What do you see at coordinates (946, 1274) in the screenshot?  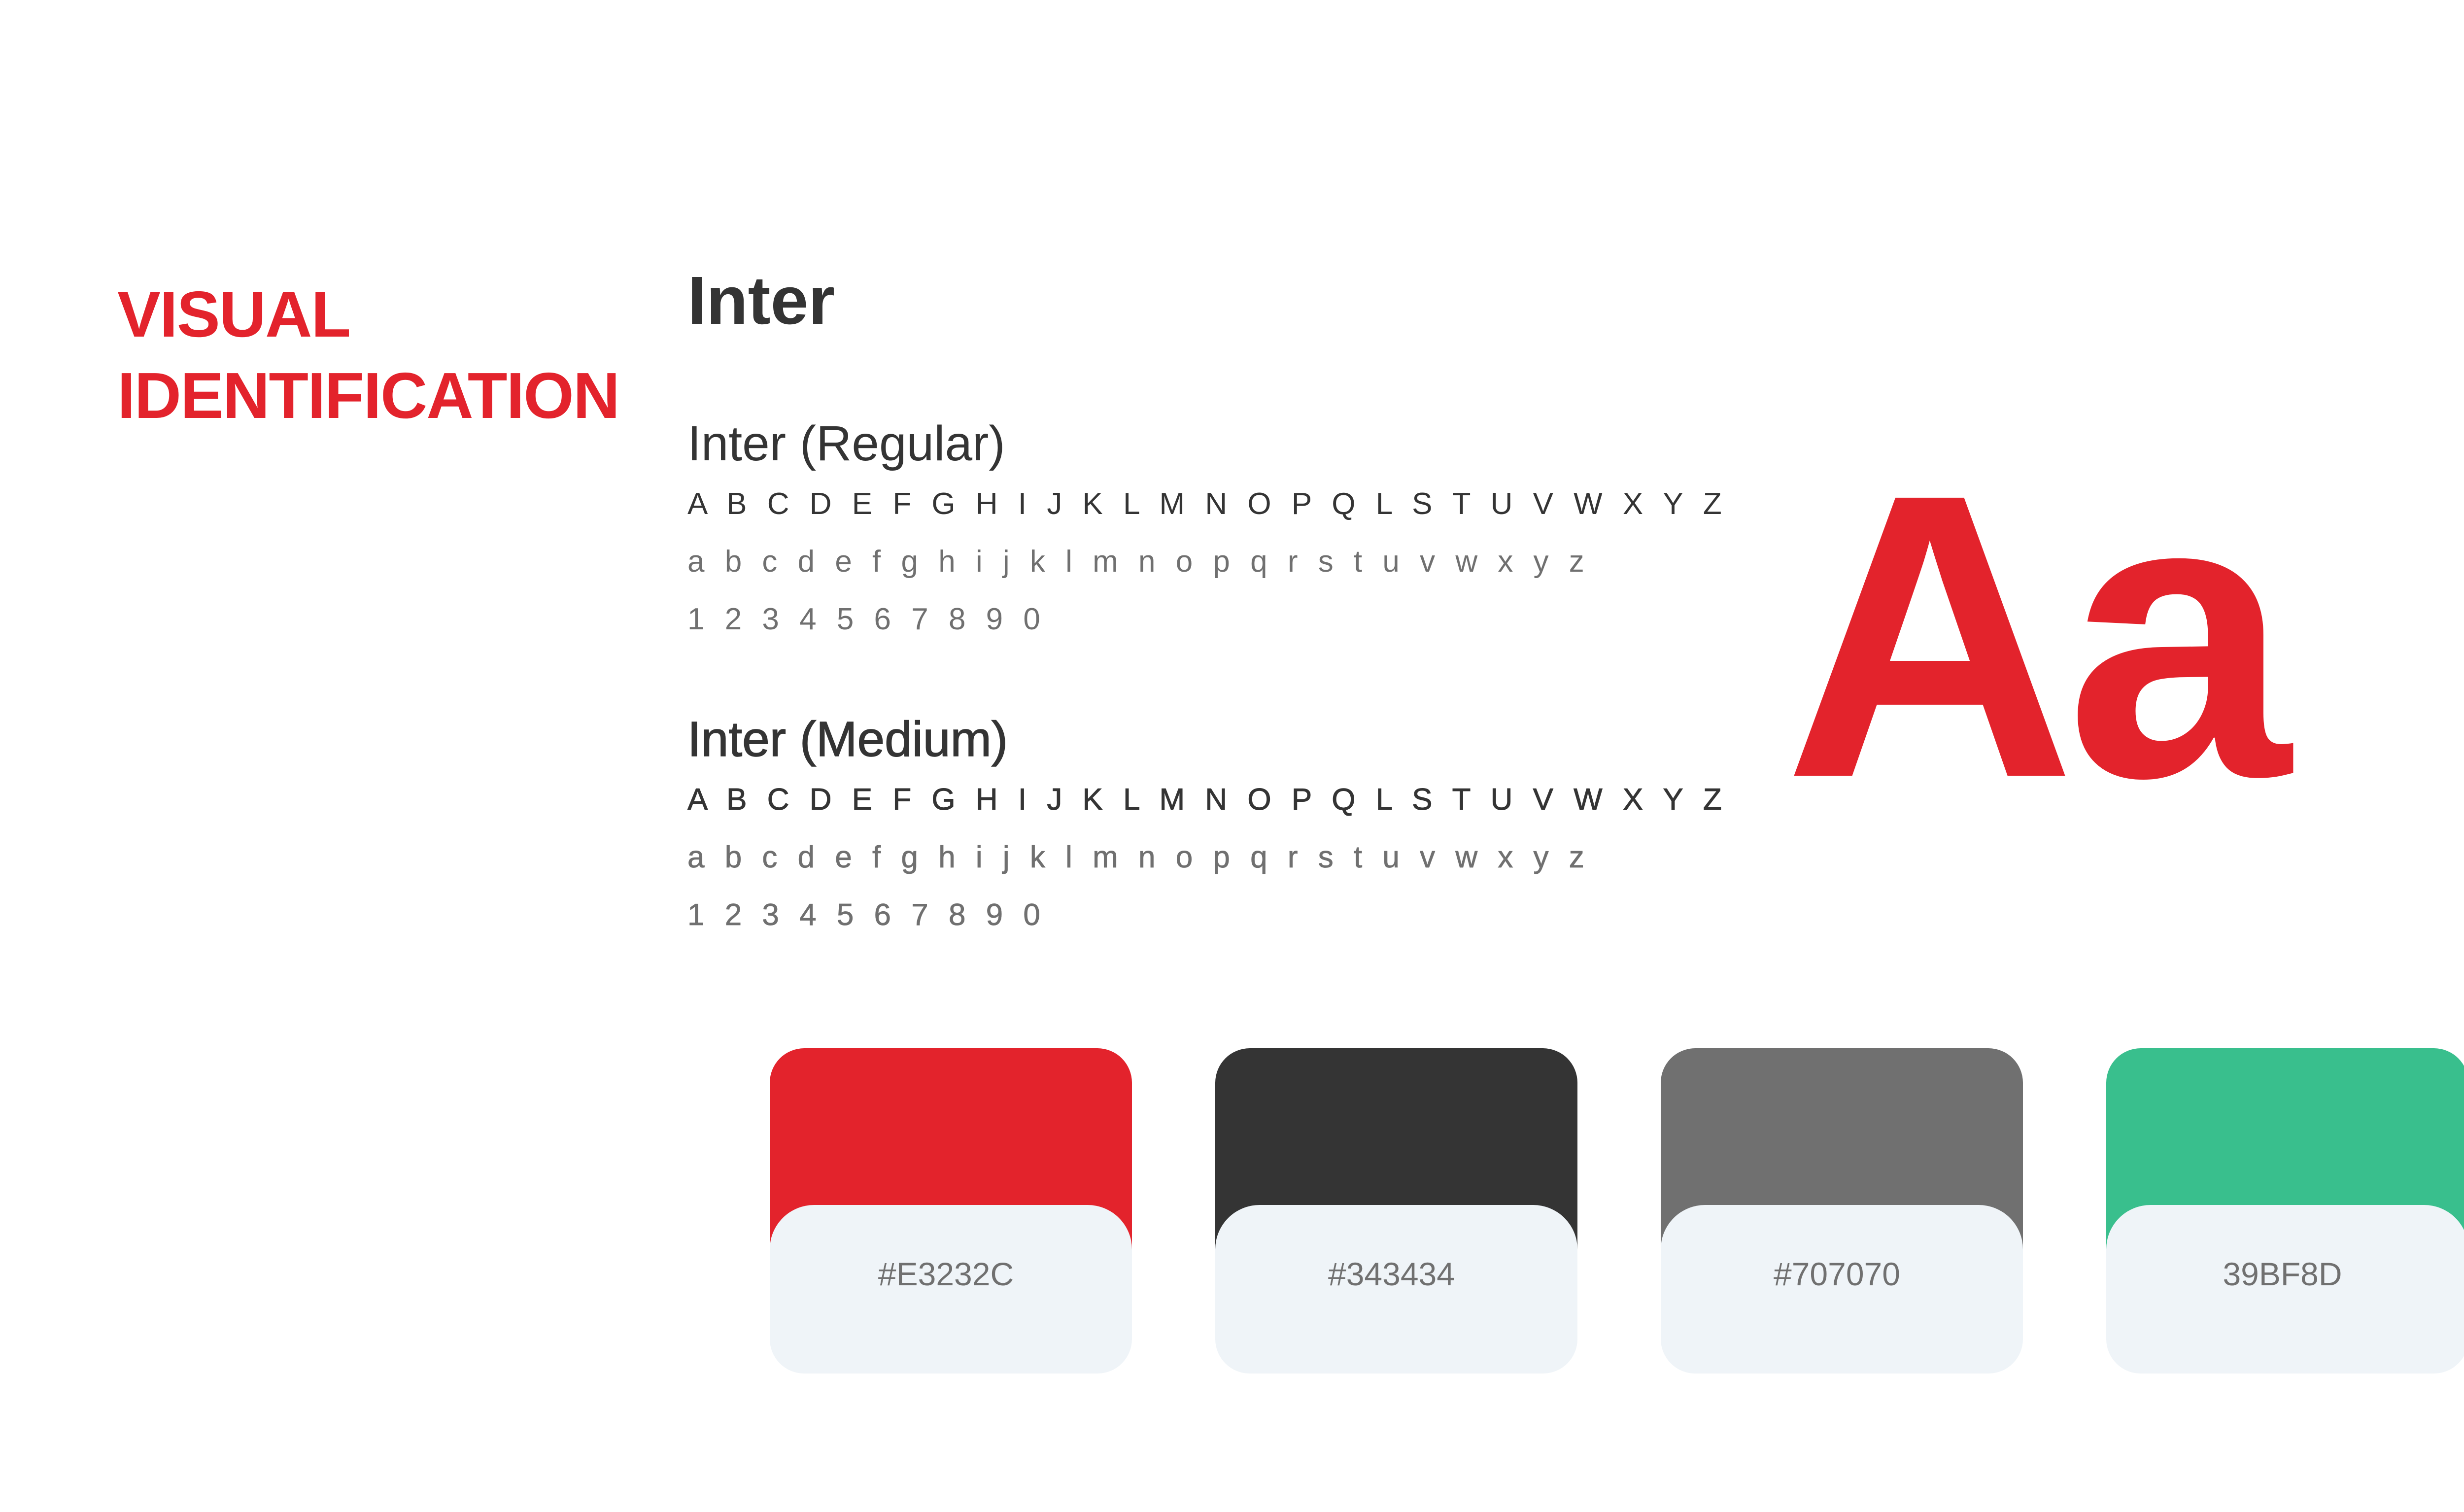 I see `swatch-hex-label: #E3232C` at bounding box center [946, 1274].